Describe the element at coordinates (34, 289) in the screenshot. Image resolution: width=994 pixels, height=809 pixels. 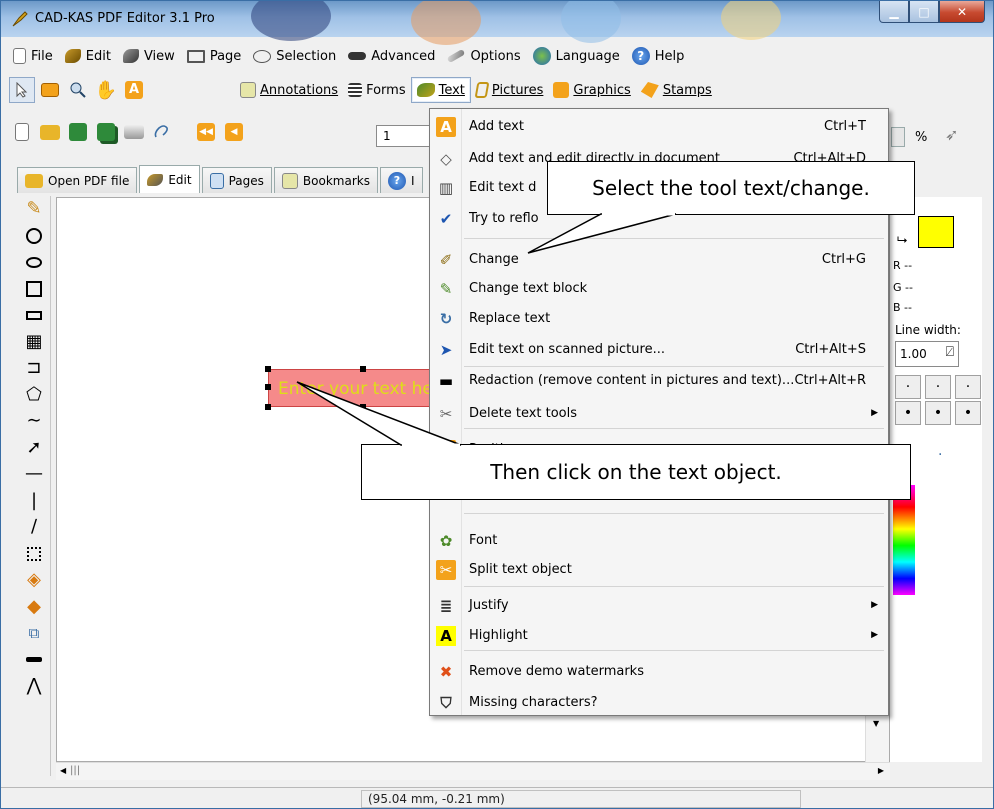
I see `square-tool` at that location.